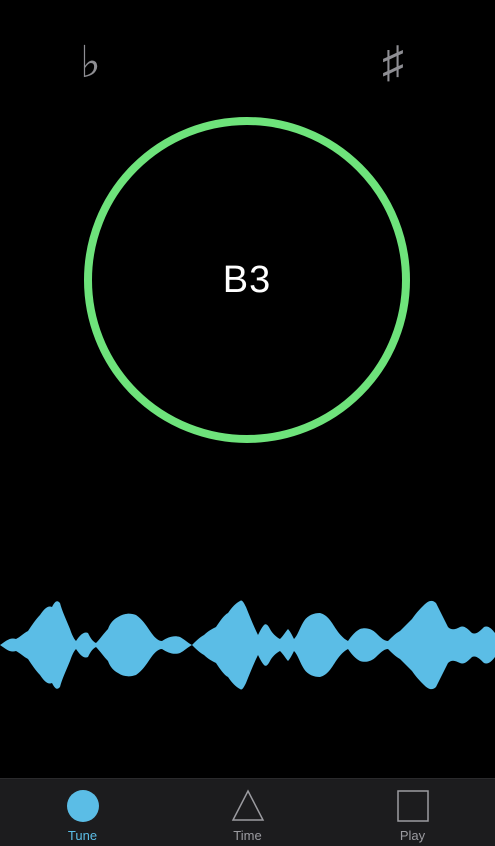  Describe the element at coordinates (412, 806) in the screenshot. I see `square-icon` at that location.